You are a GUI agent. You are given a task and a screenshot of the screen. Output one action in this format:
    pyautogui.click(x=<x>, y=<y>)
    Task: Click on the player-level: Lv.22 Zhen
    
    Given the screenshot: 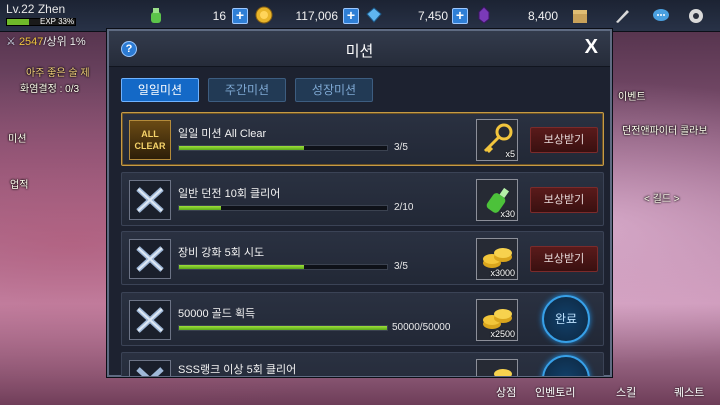 What is the action you would take?
    pyautogui.click(x=36, y=9)
    